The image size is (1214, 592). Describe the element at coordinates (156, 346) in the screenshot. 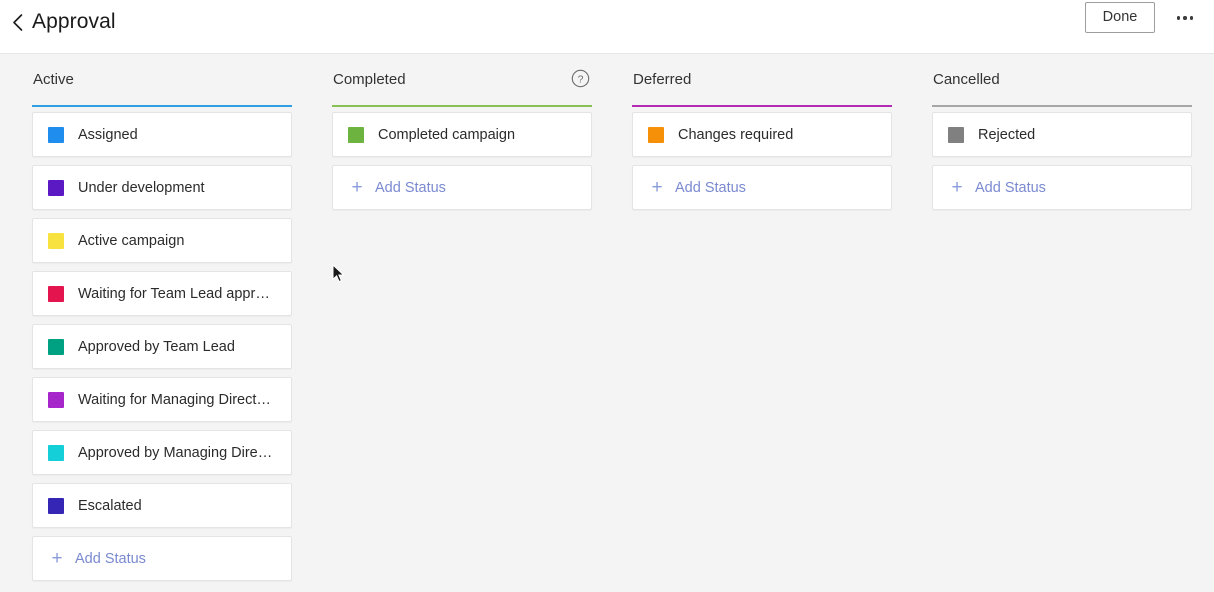

I see `status-label: Approved by Team Lead` at that location.